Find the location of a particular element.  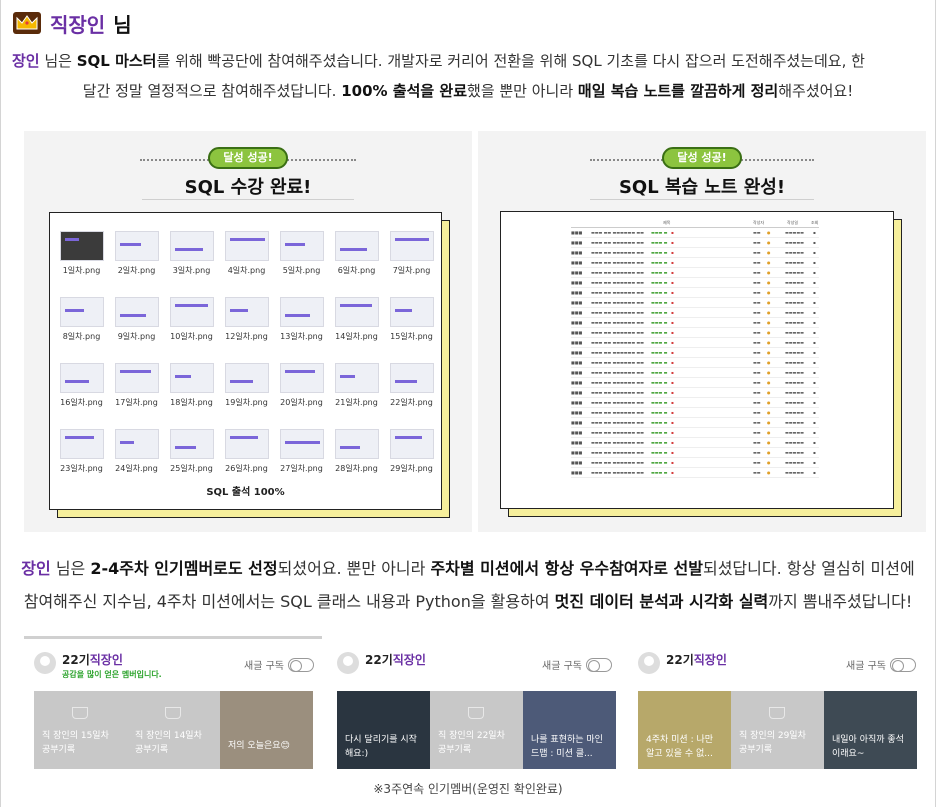

text: 달간 정말 열정적으로 참여해주셨답니다. is located at coordinates (212, 91).